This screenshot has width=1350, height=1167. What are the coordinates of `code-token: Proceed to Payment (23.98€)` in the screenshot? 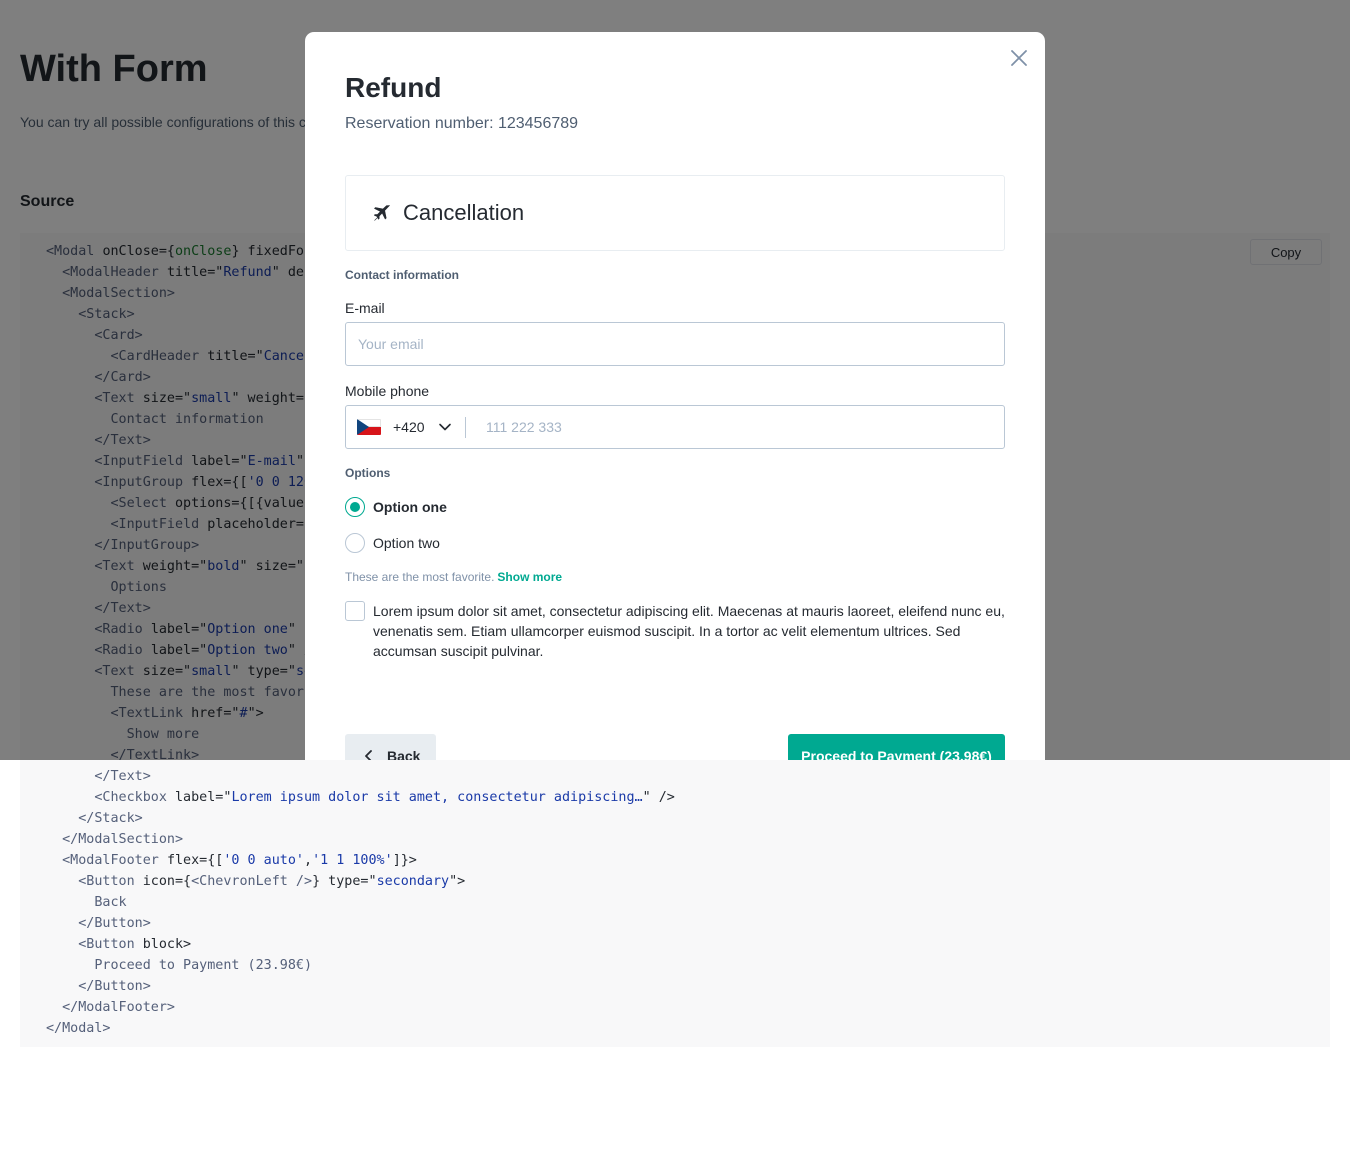 It's located at (179, 965).